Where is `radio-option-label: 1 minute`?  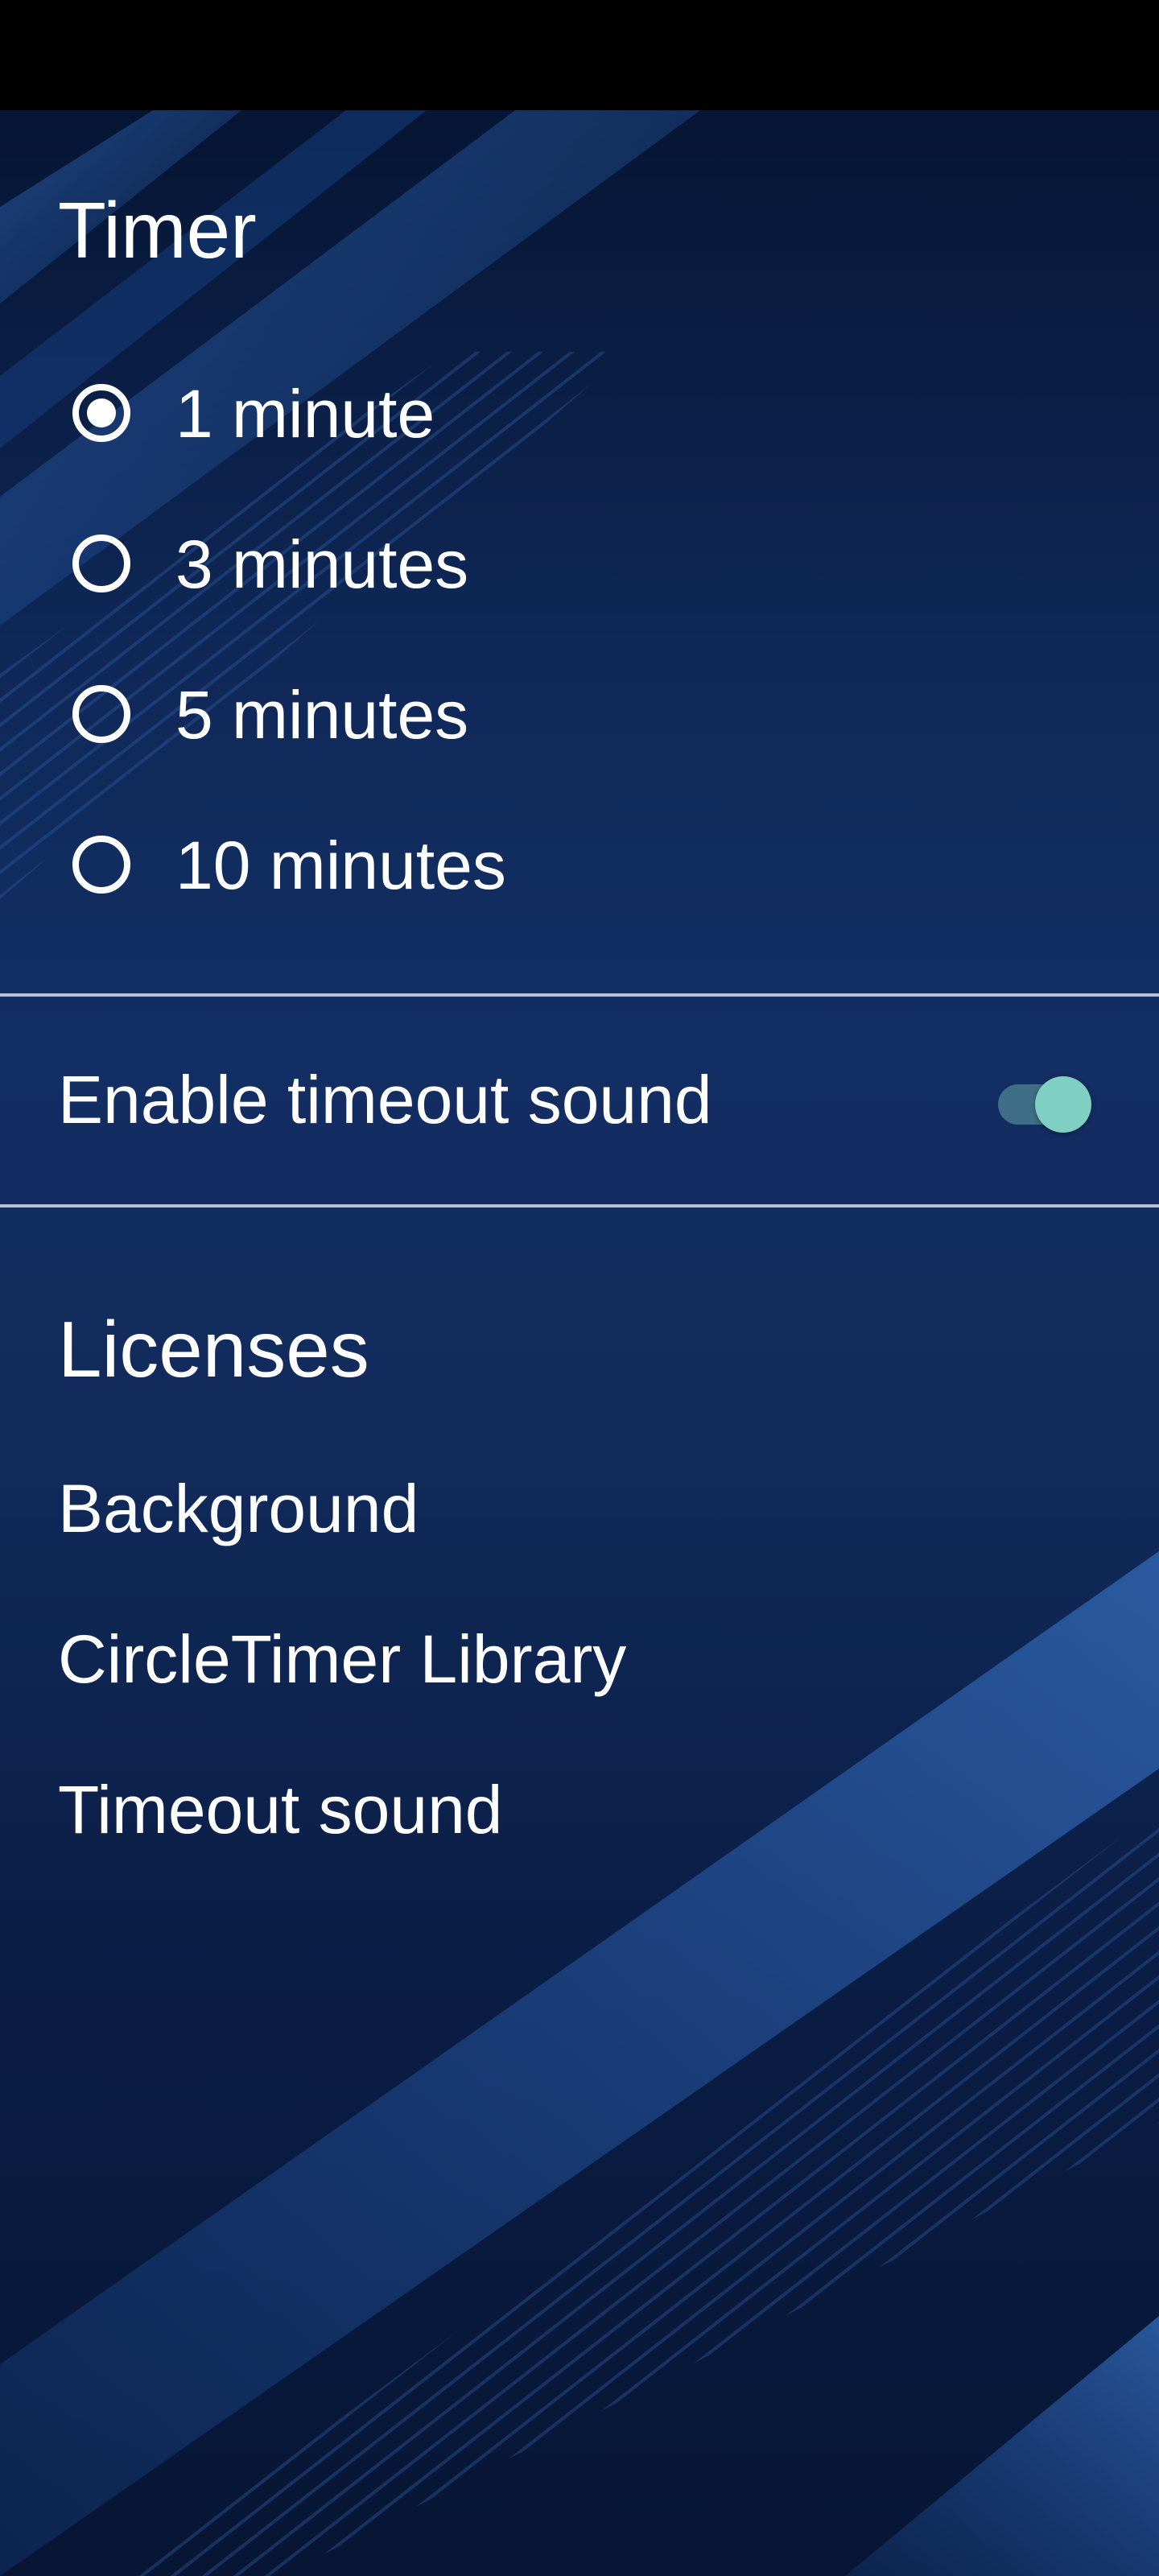
radio-option-label: 1 minute is located at coordinates (305, 414).